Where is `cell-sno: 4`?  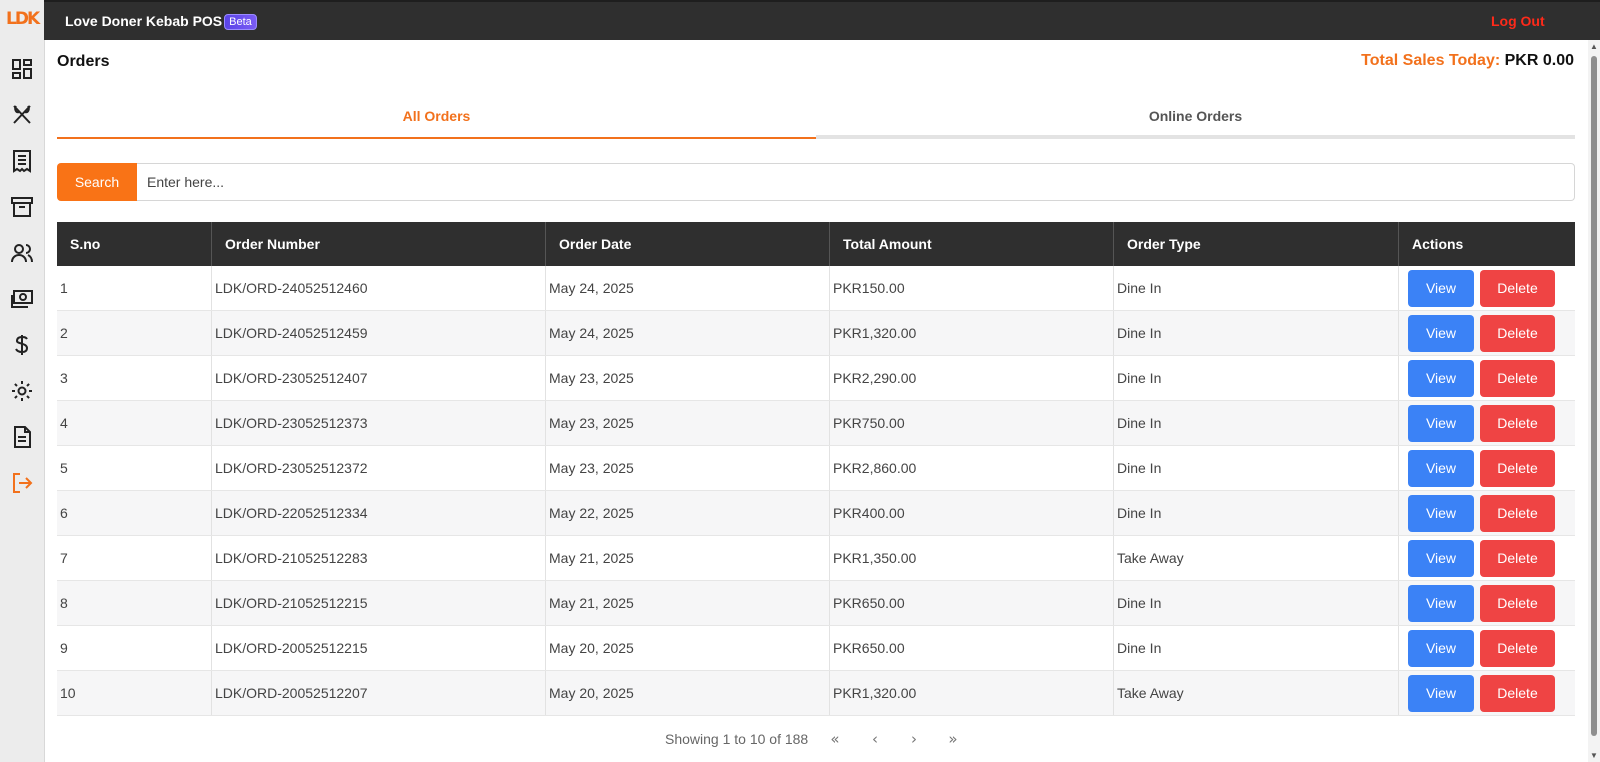
cell-sno: 4 is located at coordinates (134, 423).